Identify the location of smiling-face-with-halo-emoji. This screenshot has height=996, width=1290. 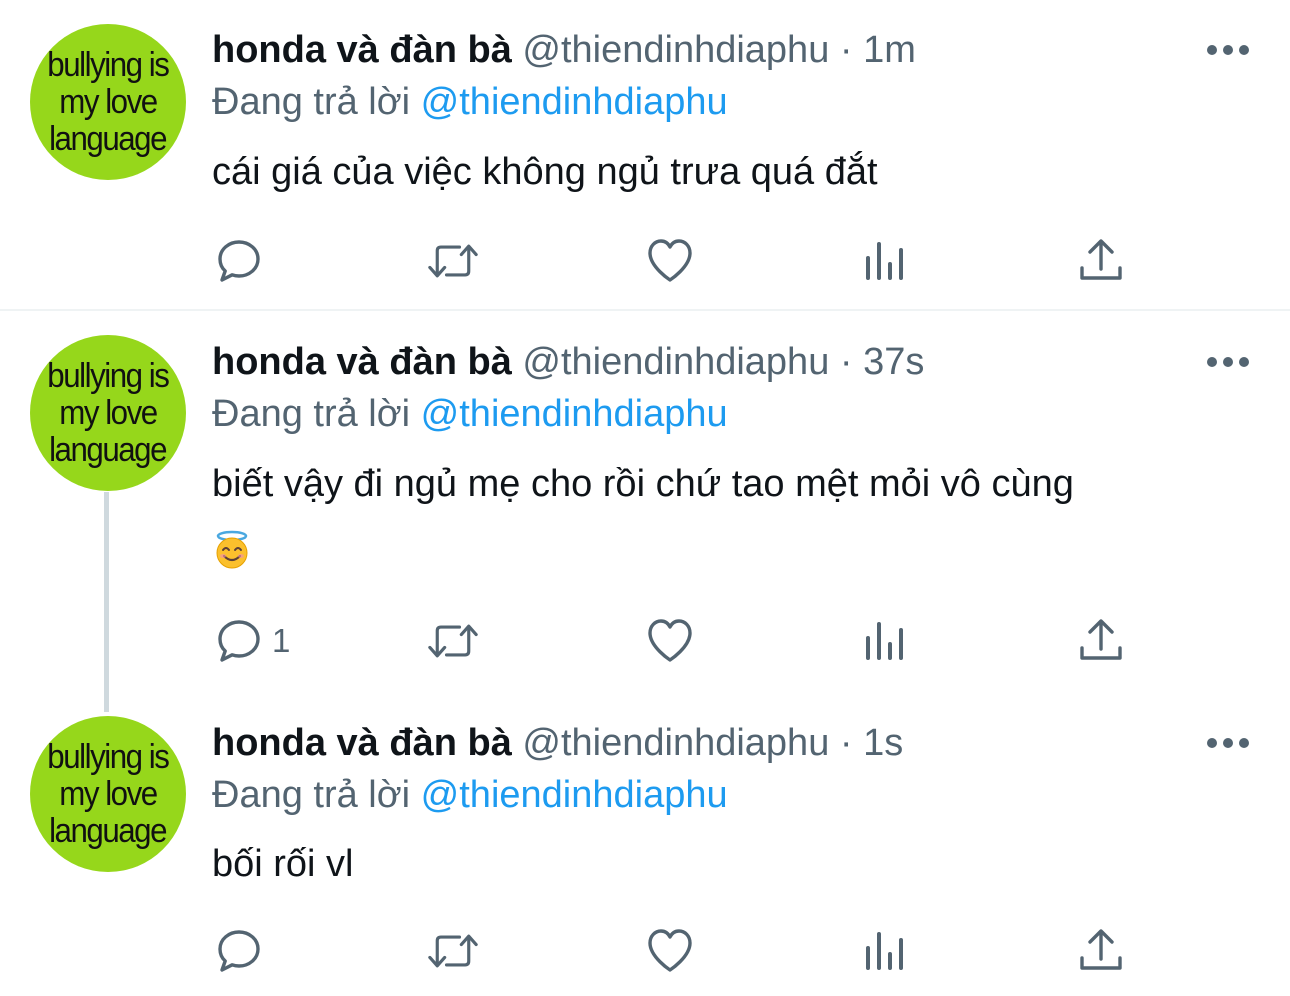
(232, 549).